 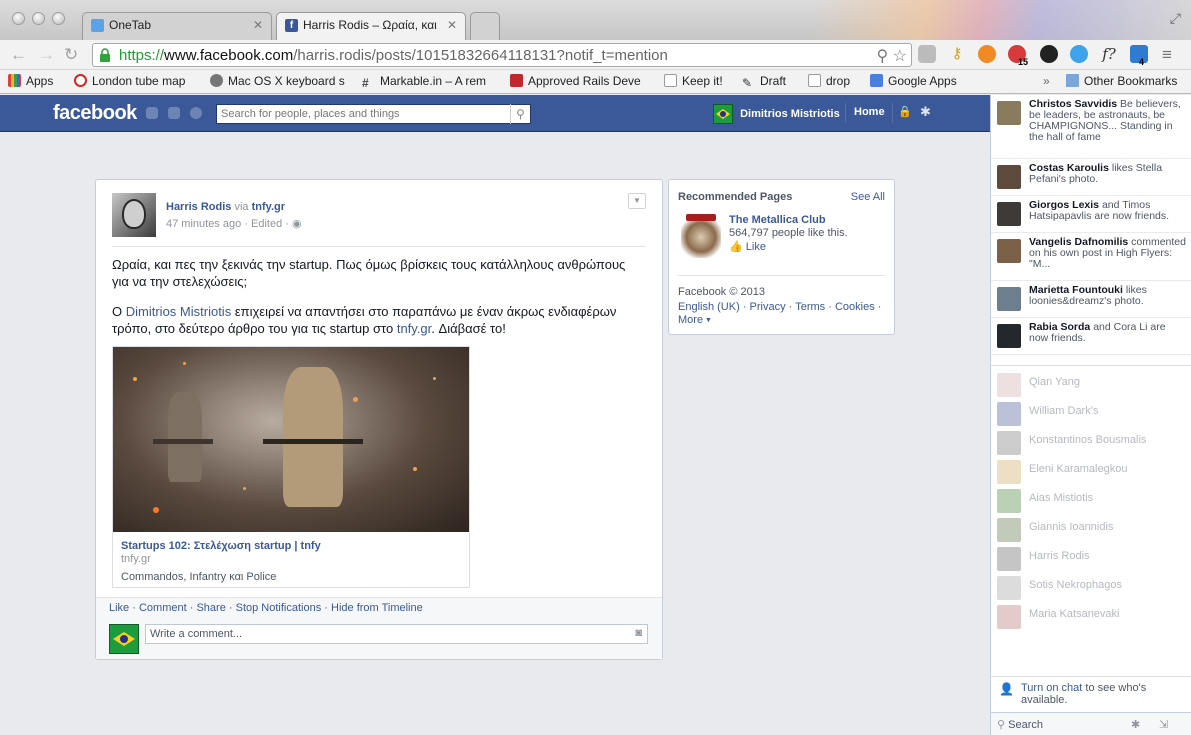 What do you see at coordinates (829, 81) in the screenshot?
I see `bookmark-drop: drop` at bounding box center [829, 81].